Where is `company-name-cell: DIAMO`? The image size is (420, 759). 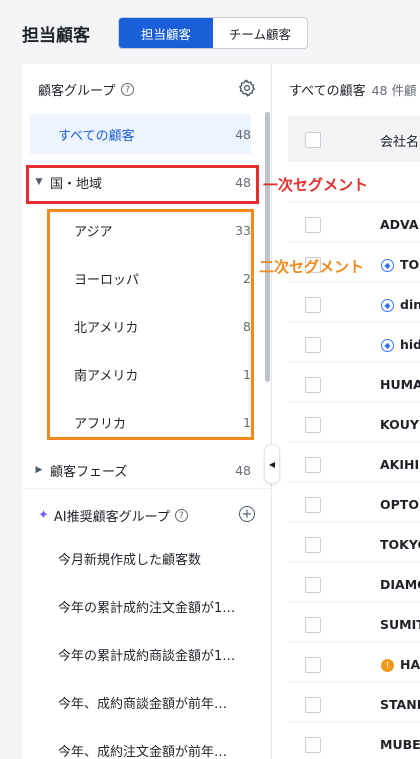
company-name-cell: DIAMO is located at coordinates (400, 584).